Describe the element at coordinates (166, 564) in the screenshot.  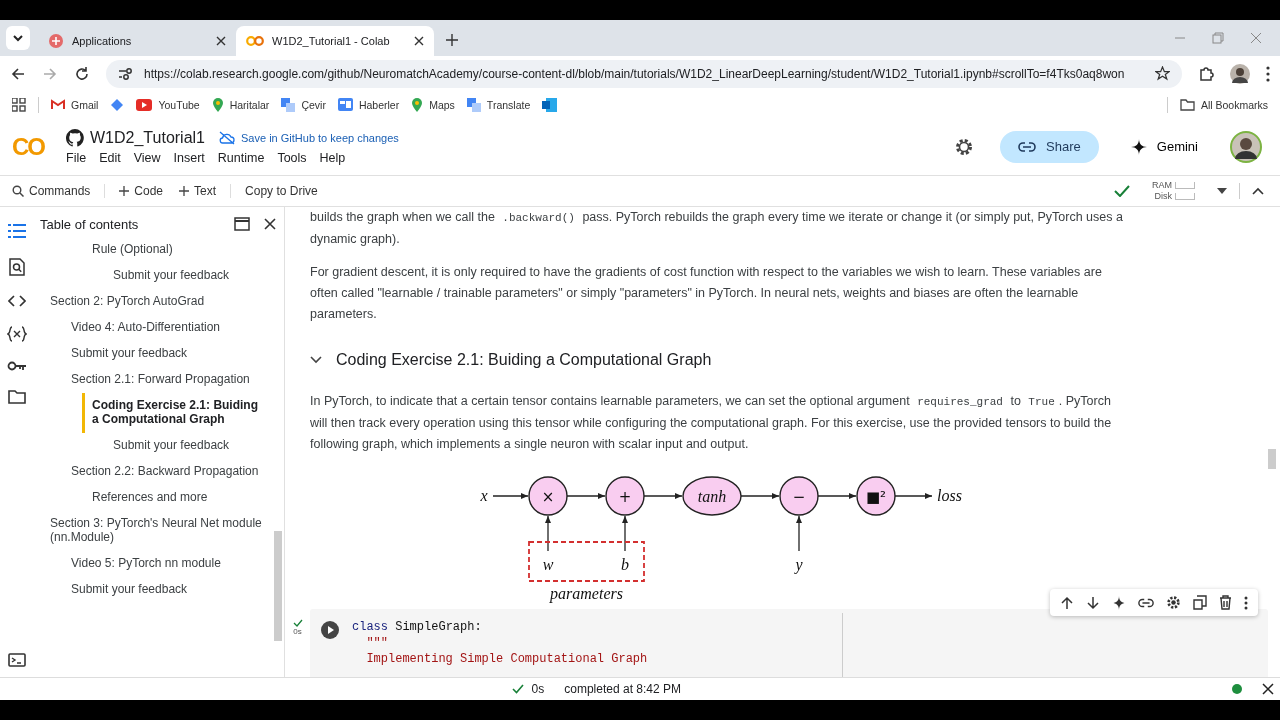
I see `toc-item: Video 5: PyTorch nn module` at that location.